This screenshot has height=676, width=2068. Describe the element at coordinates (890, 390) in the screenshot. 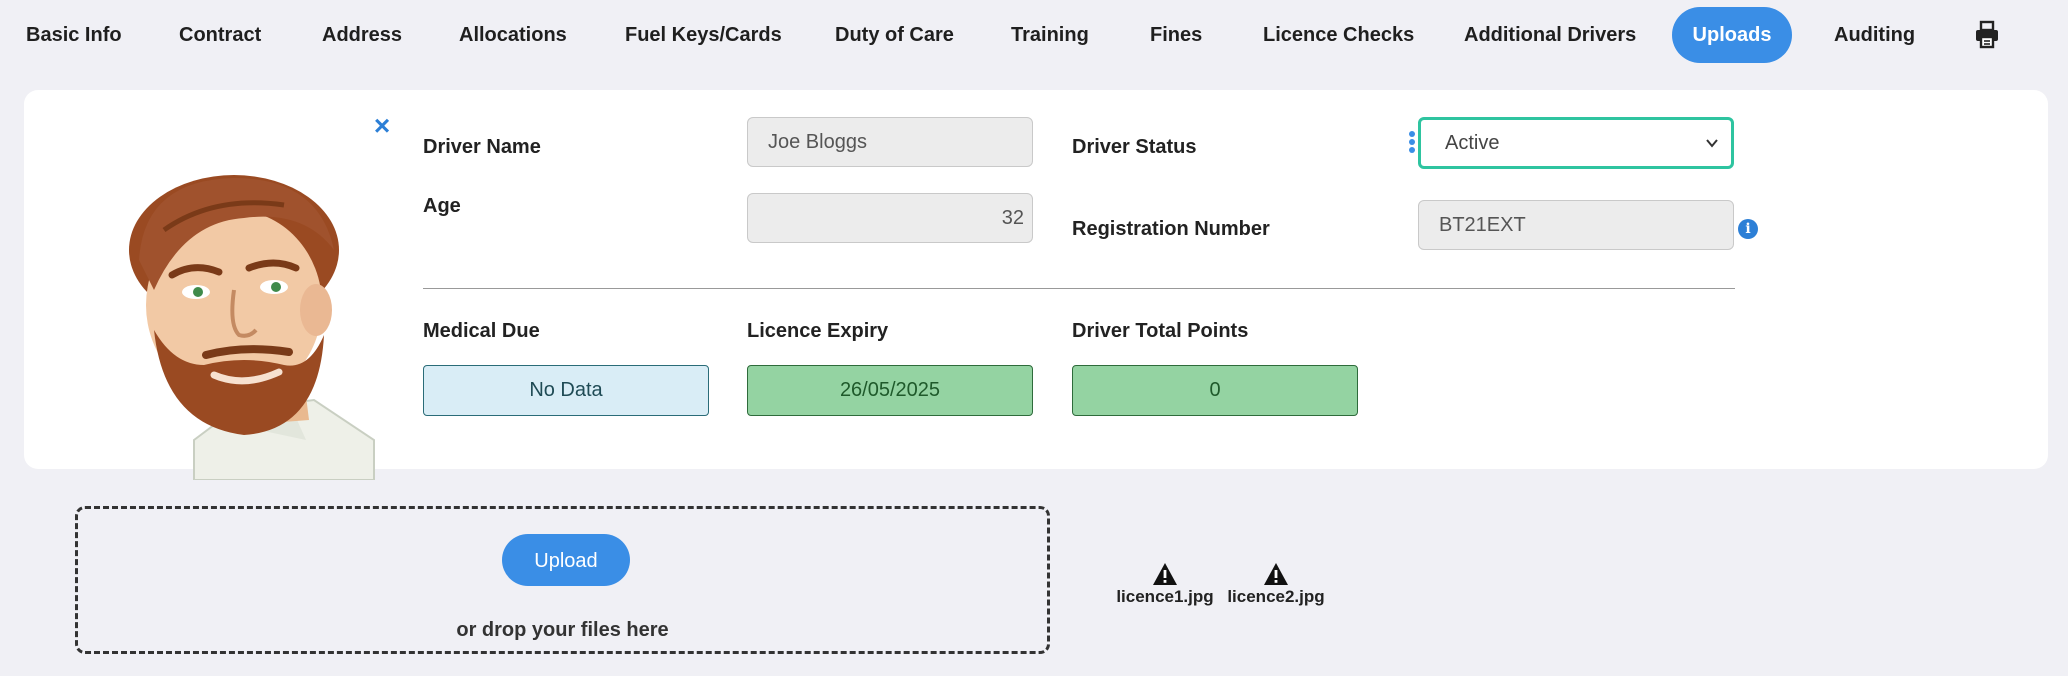

I see `licence-expiry-badge: 26/05/2025` at that location.